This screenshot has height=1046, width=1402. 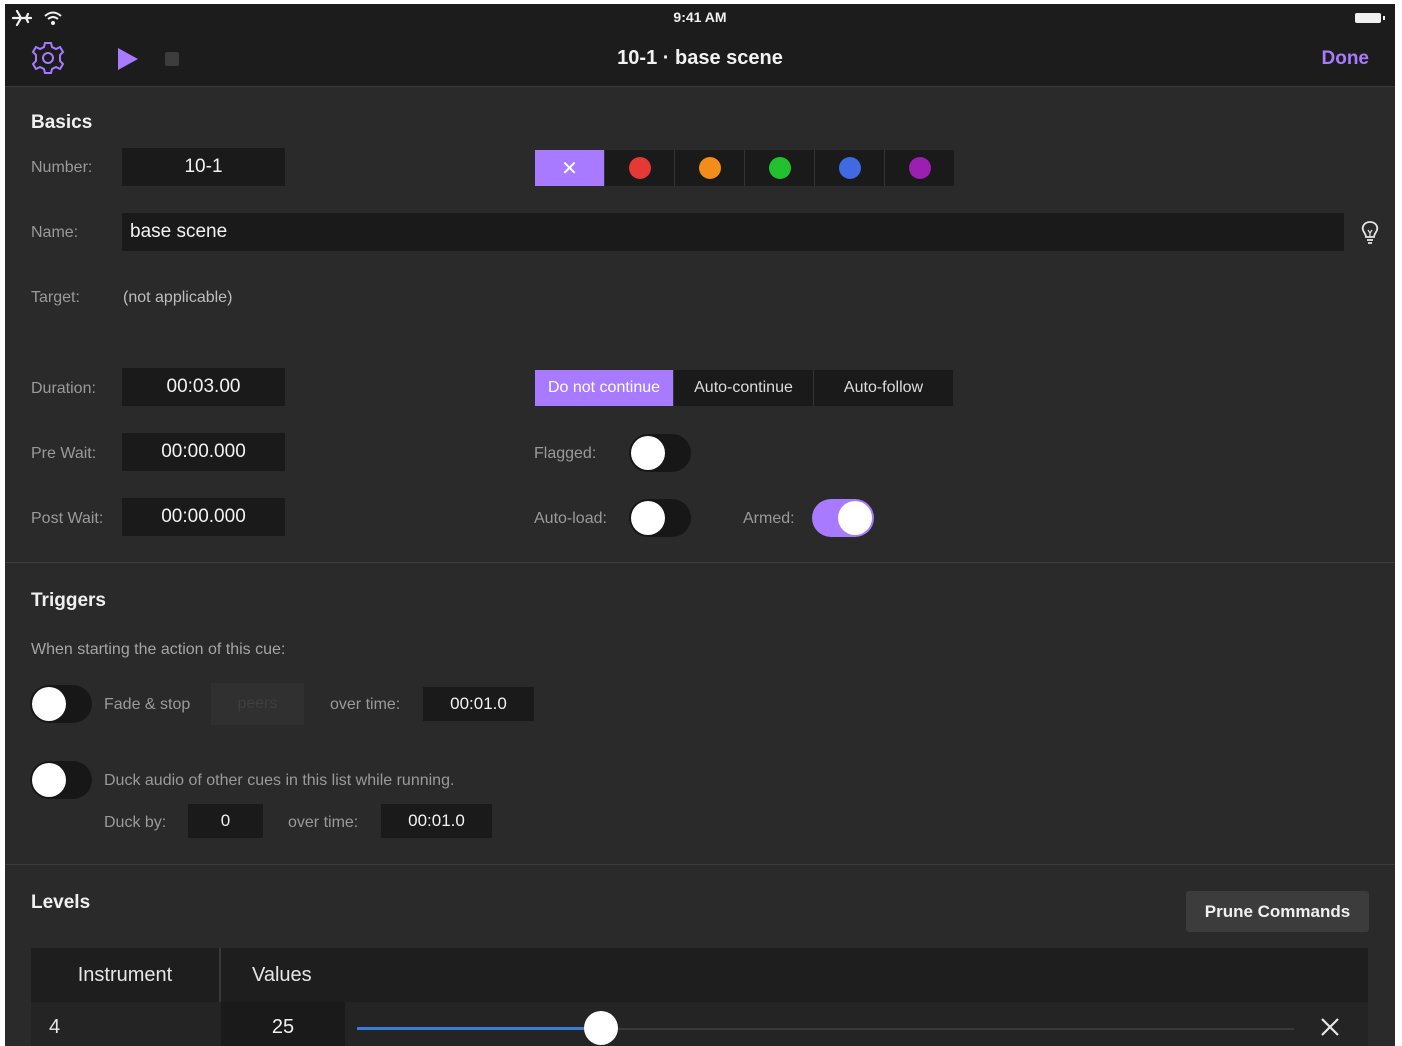 I want to click on color-blue-button, so click(x=850, y=168).